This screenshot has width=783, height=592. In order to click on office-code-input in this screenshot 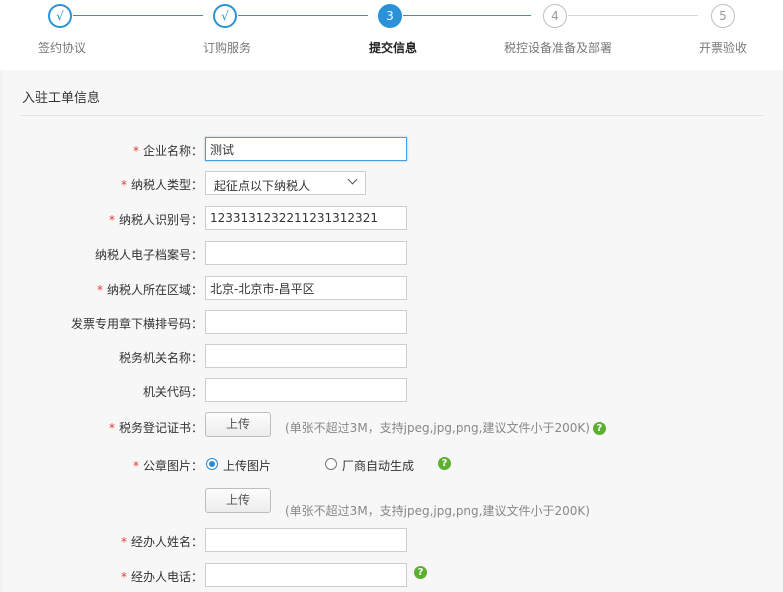, I will do `click(306, 390)`.